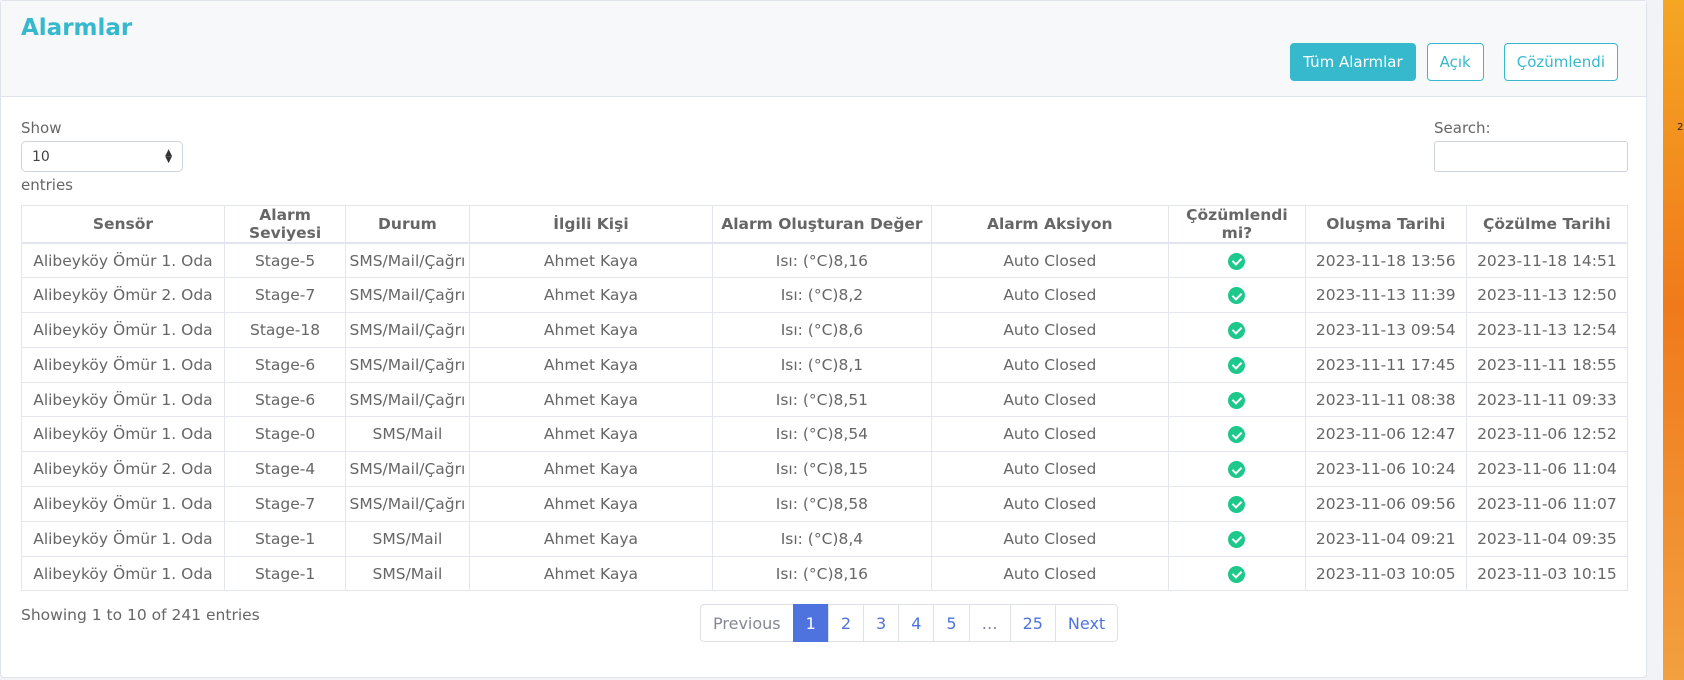 The width and height of the screenshot is (1684, 680). What do you see at coordinates (285, 364) in the screenshot?
I see `alarm-level-cell: Stage-6` at bounding box center [285, 364].